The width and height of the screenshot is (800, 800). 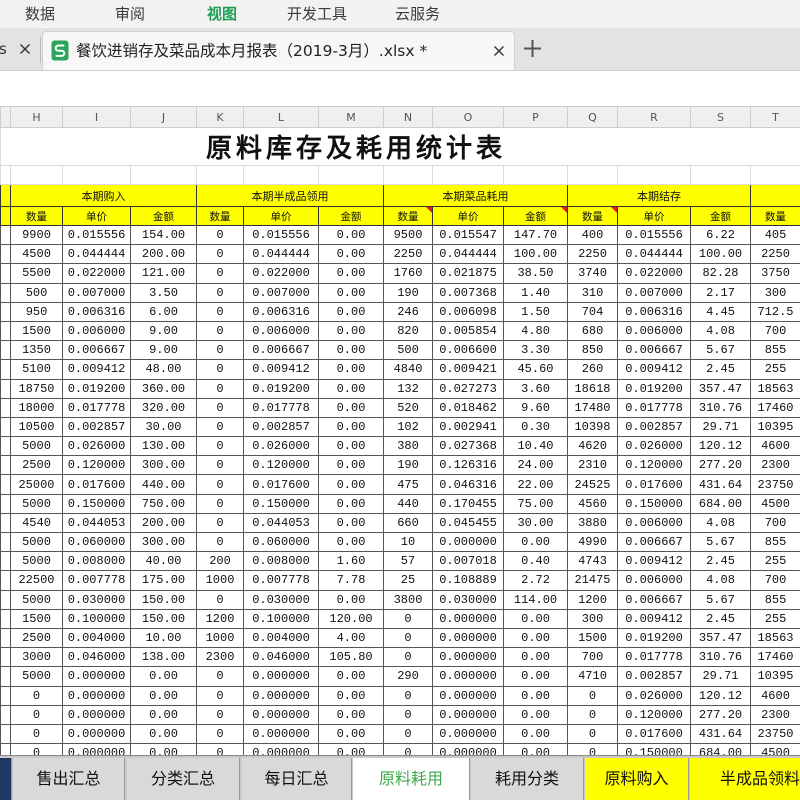 What do you see at coordinates (468, 388) in the screenshot?
I see `table-cell: 0.027273` at bounding box center [468, 388].